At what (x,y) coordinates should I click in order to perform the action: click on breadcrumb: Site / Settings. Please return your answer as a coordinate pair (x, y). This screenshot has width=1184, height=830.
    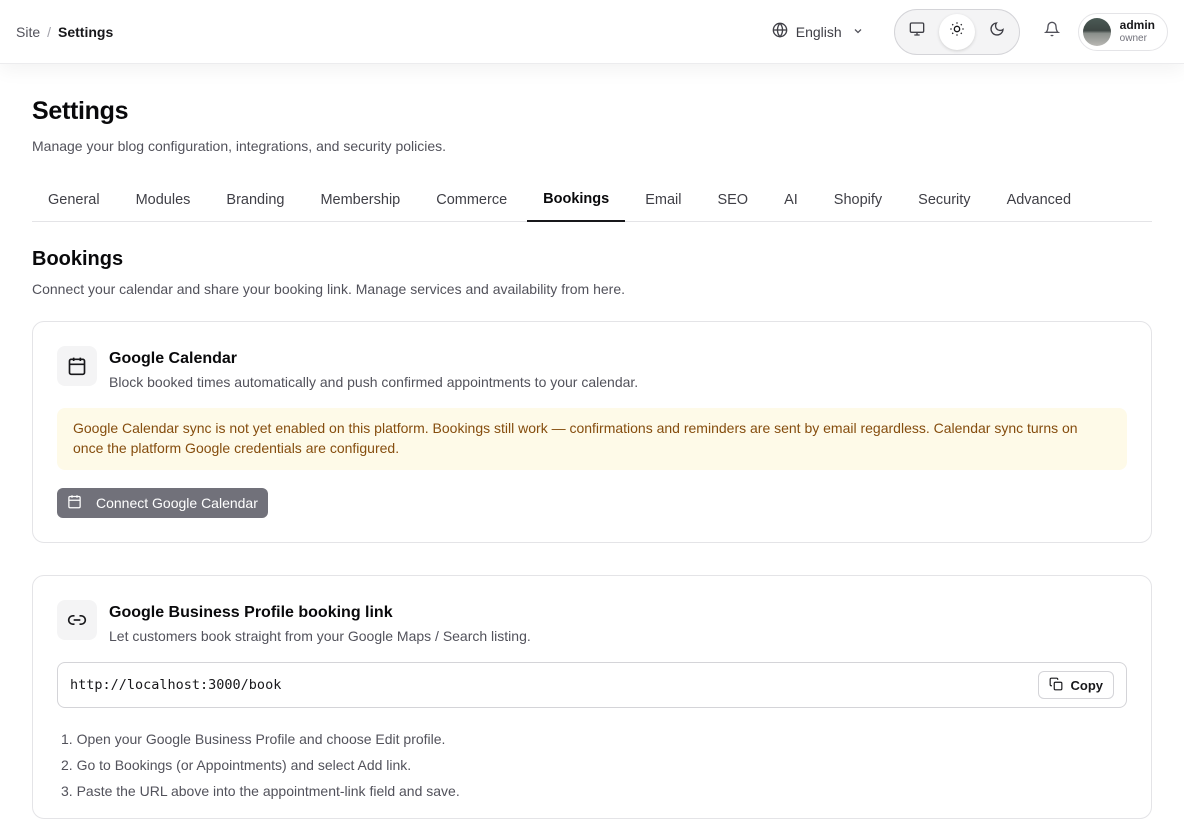
    Looking at the image, I should click on (64, 32).